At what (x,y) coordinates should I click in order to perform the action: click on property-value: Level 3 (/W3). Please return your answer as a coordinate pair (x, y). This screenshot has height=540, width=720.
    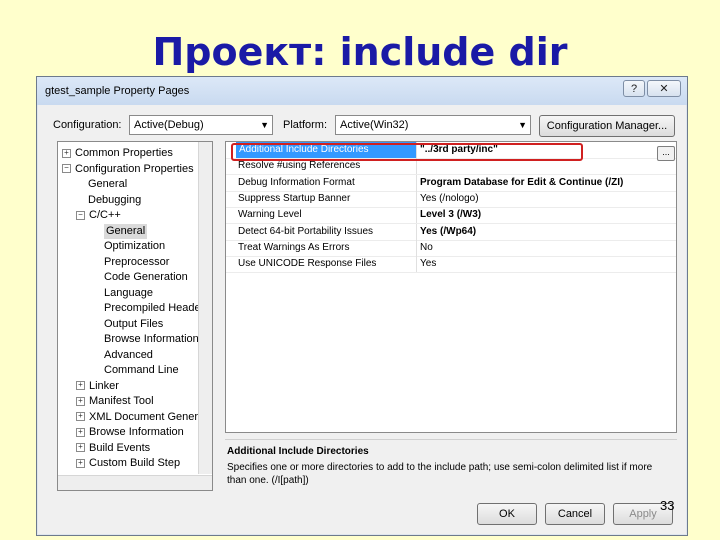
    Looking at the image, I should click on (450, 215).